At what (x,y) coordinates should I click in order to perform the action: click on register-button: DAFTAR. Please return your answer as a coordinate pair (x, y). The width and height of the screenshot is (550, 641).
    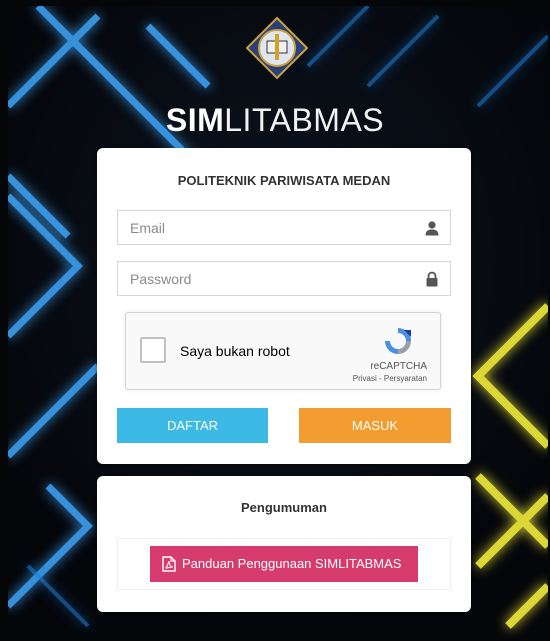
    Looking at the image, I should click on (192, 425).